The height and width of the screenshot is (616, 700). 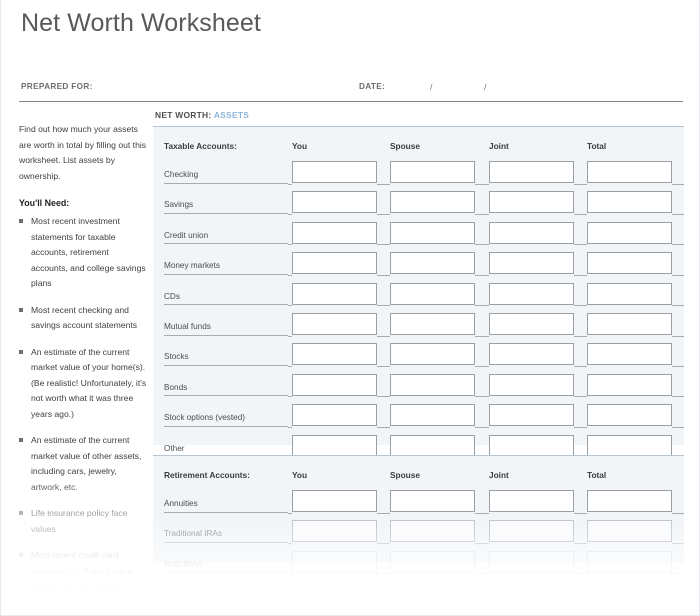 What do you see at coordinates (226, 207) in the screenshot?
I see `row-label: Savings` at bounding box center [226, 207].